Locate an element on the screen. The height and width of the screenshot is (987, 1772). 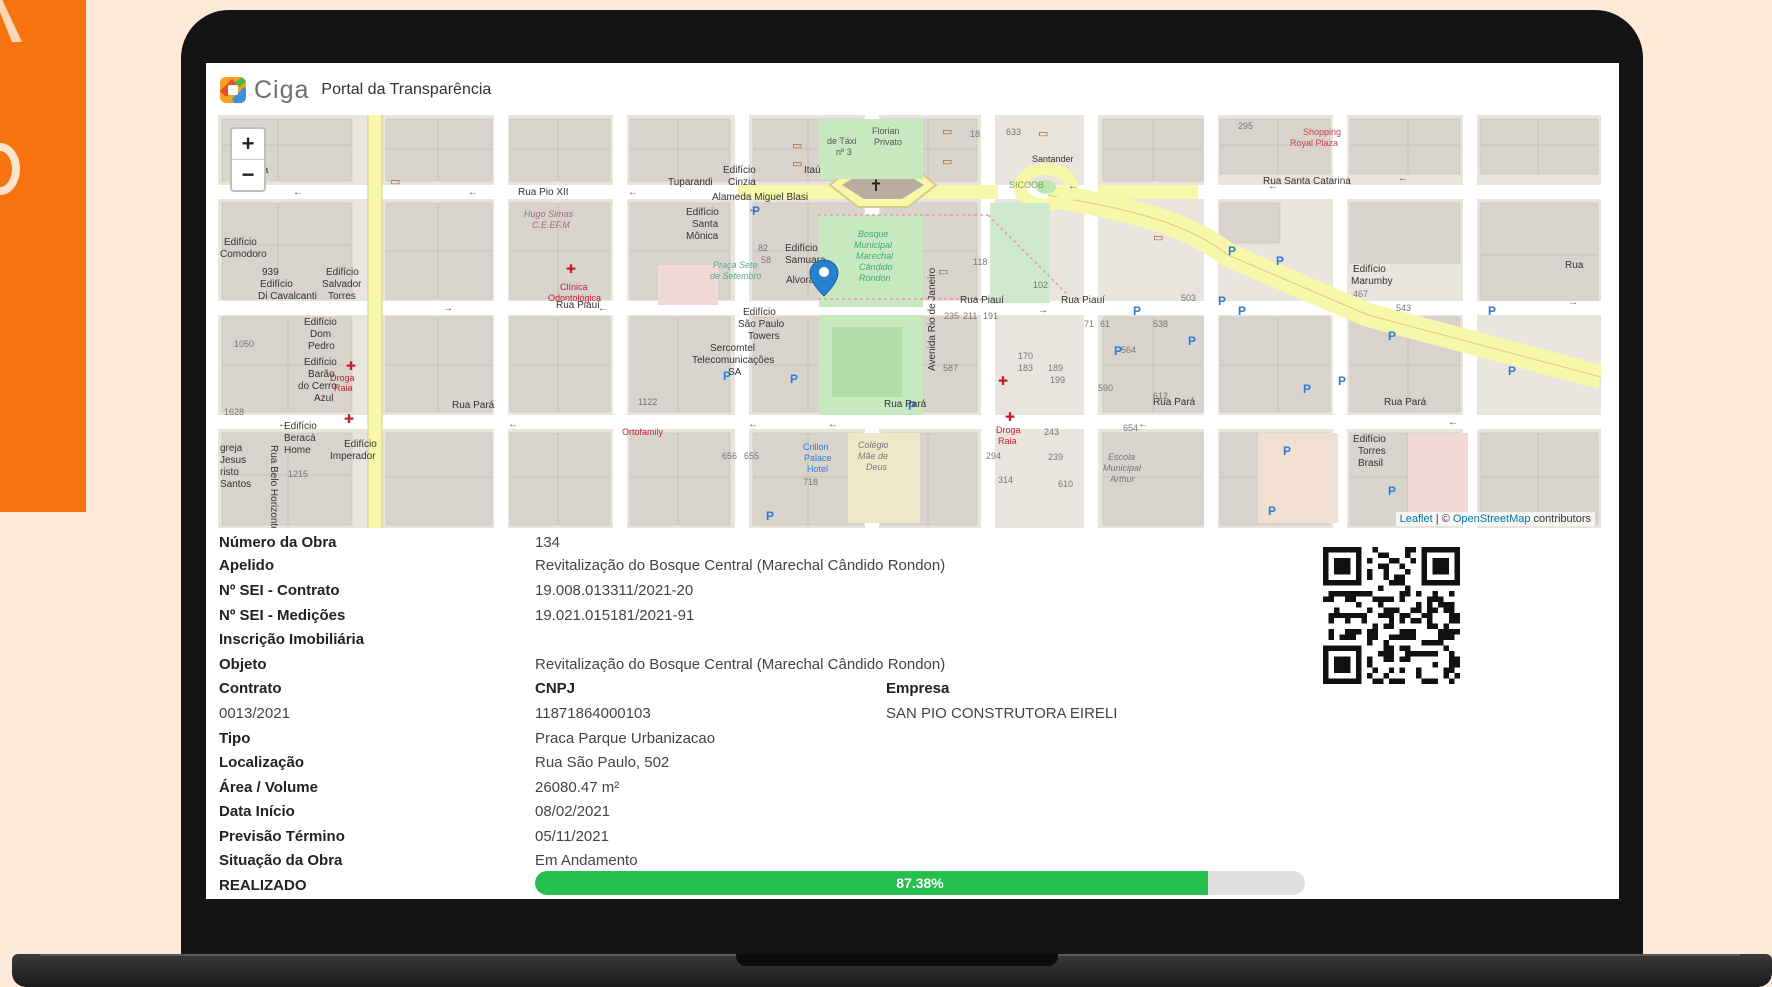
value-sei-contrato: 19.008.013311/2021-20 is located at coordinates (614, 590).